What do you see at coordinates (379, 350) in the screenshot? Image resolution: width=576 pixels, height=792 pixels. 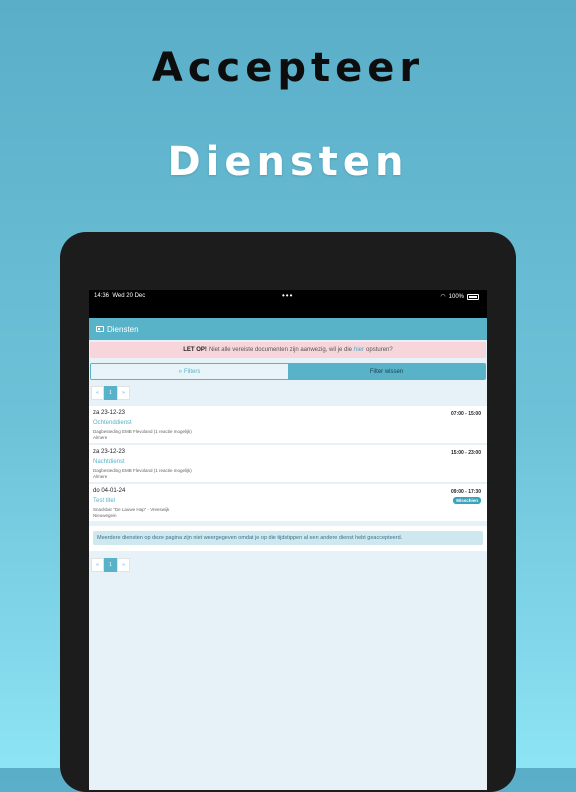 I see `alert-suffix: opsturen?` at bounding box center [379, 350].